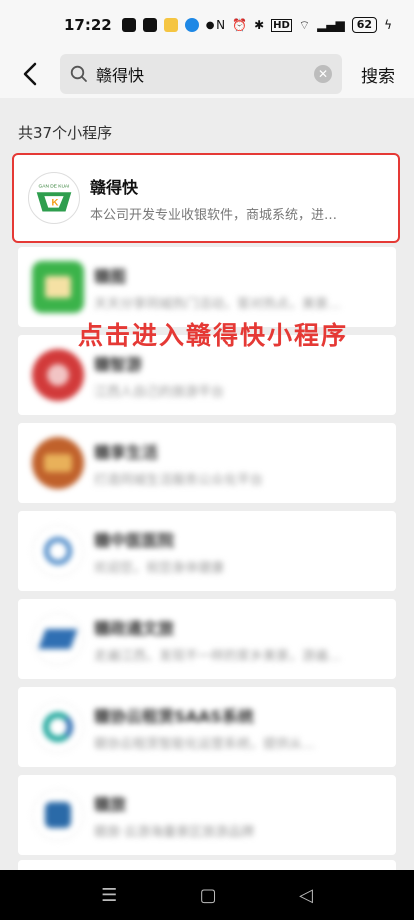 This screenshot has height=920, width=414. Describe the element at coordinates (207, 551) in the screenshot. I see `result-card: 赣中医医院 欢迎您，祝您身体健康` at that location.